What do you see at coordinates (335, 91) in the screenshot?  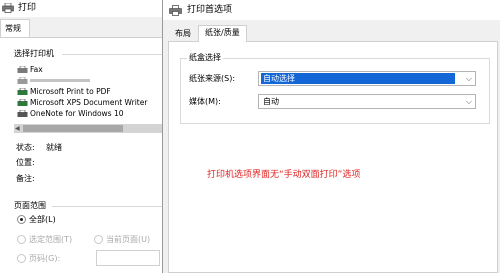 I see `tray-selection-group` at bounding box center [335, 91].